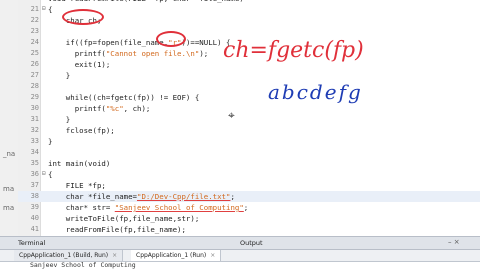  Describe the element at coordinates (34, 174) in the screenshot. I see `line-number: 36` at that location.